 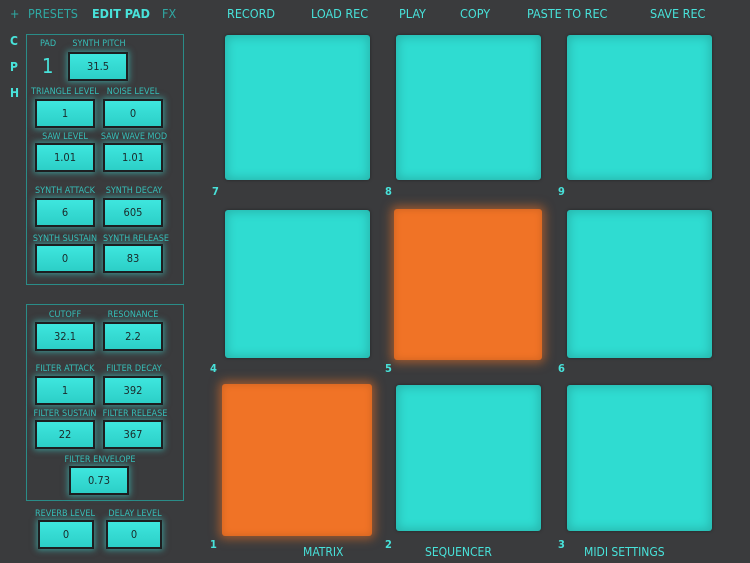 What do you see at coordinates (133, 92) in the screenshot?
I see `noise-level-label: NOISE LEVEL` at bounding box center [133, 92].